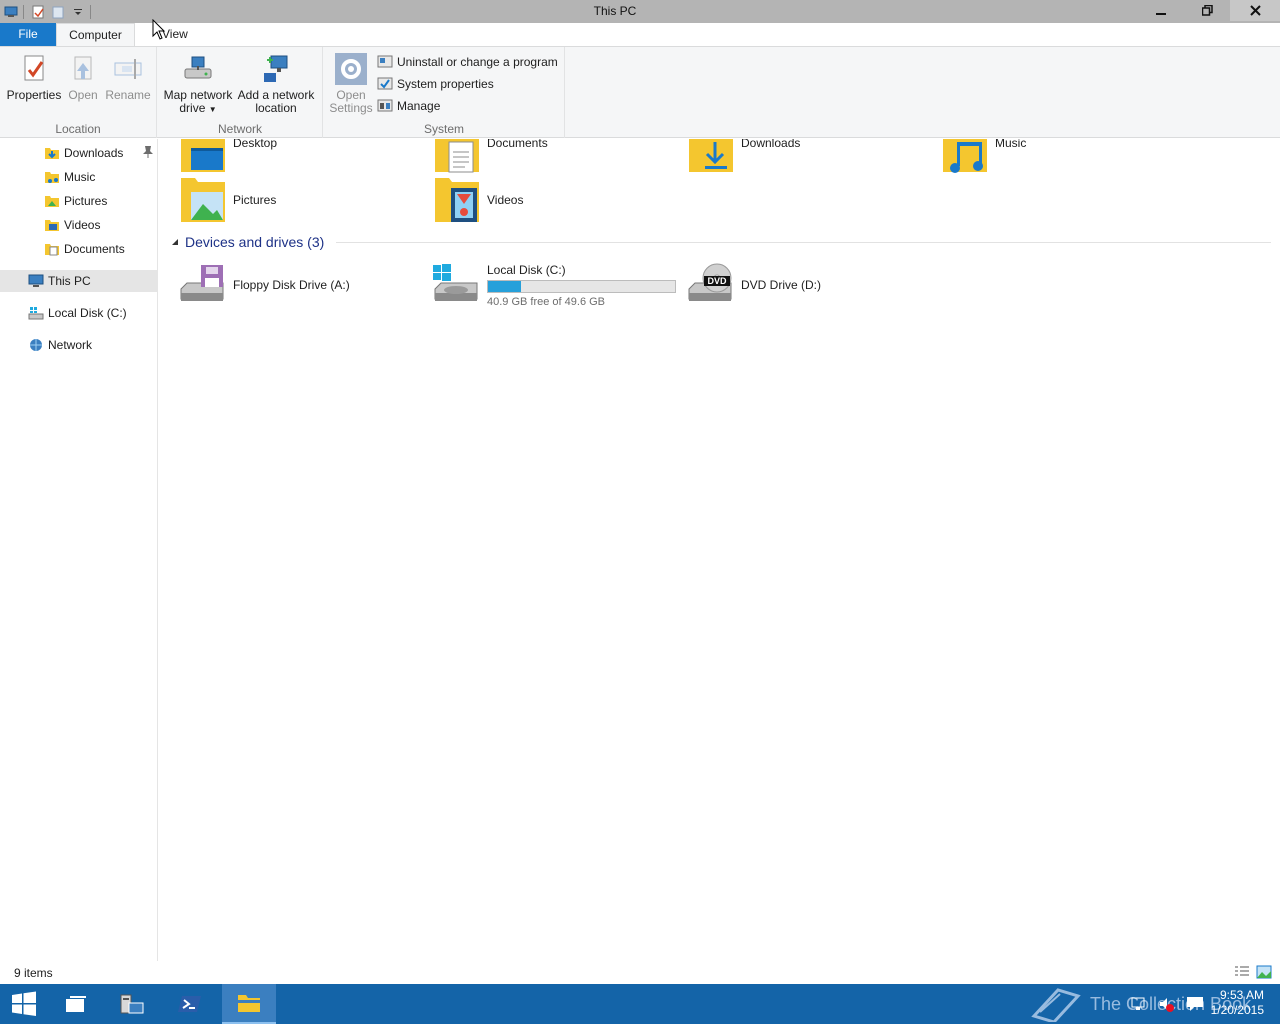 This screenshot has height=1024, width=1280. I want to click on folder-tile-documents: Documents, so click(490, 158).